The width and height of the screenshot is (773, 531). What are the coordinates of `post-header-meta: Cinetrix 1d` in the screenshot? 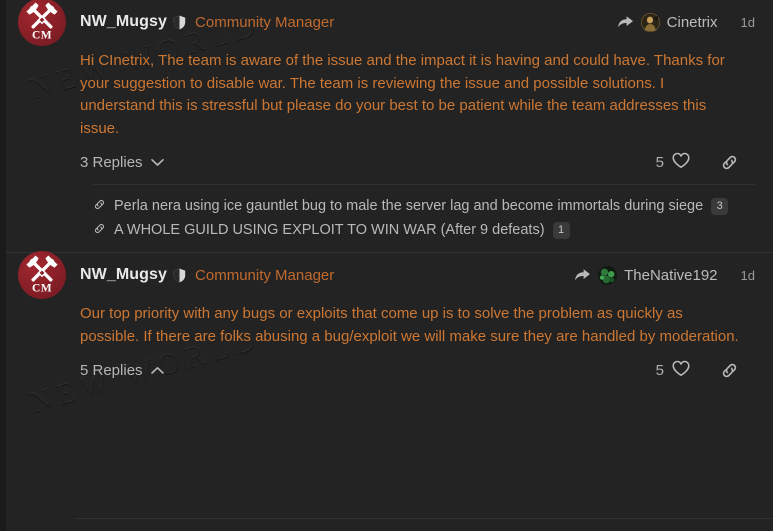 It's located at (686, 22).